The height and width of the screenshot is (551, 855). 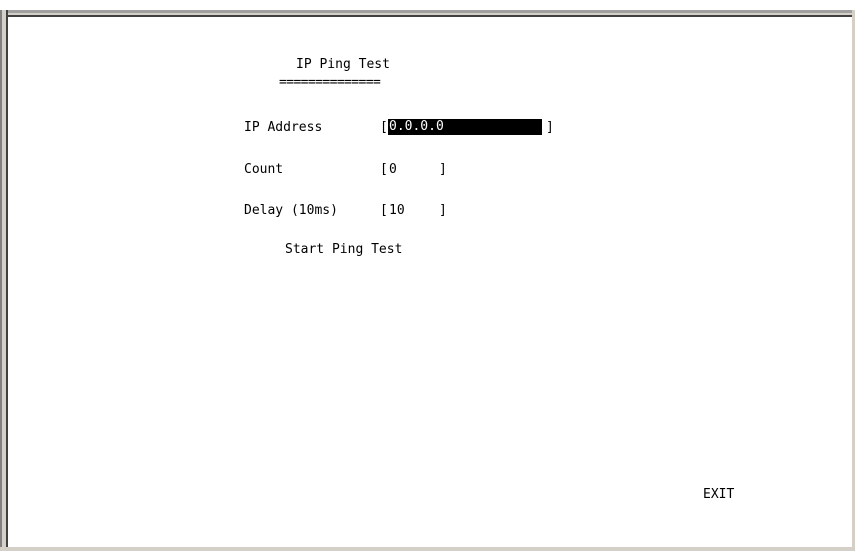 What do you see at coordinates (384, 210) in the screenshot?
I see `delay-open-bracket: [` at bounding box center [384, 210].